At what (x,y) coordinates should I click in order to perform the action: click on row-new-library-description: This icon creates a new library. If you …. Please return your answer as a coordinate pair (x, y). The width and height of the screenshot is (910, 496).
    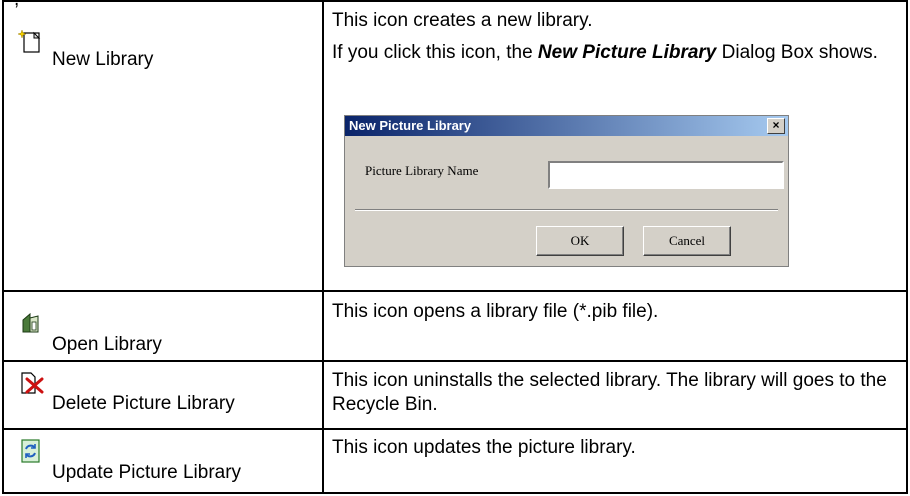
    Looking at the image, I should click on (615, 37).